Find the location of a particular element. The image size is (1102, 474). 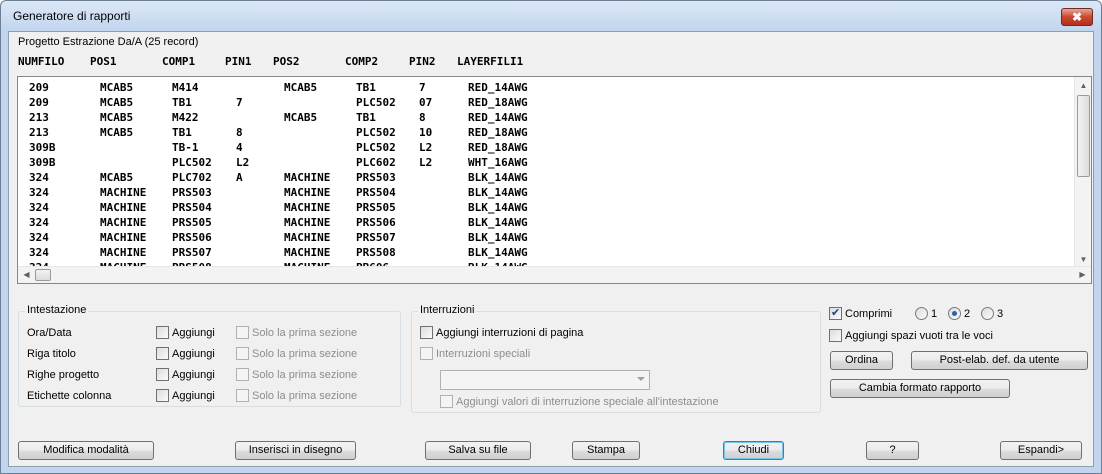

scroll-right-icon: ▶ is located at coordinates (1082, 275).